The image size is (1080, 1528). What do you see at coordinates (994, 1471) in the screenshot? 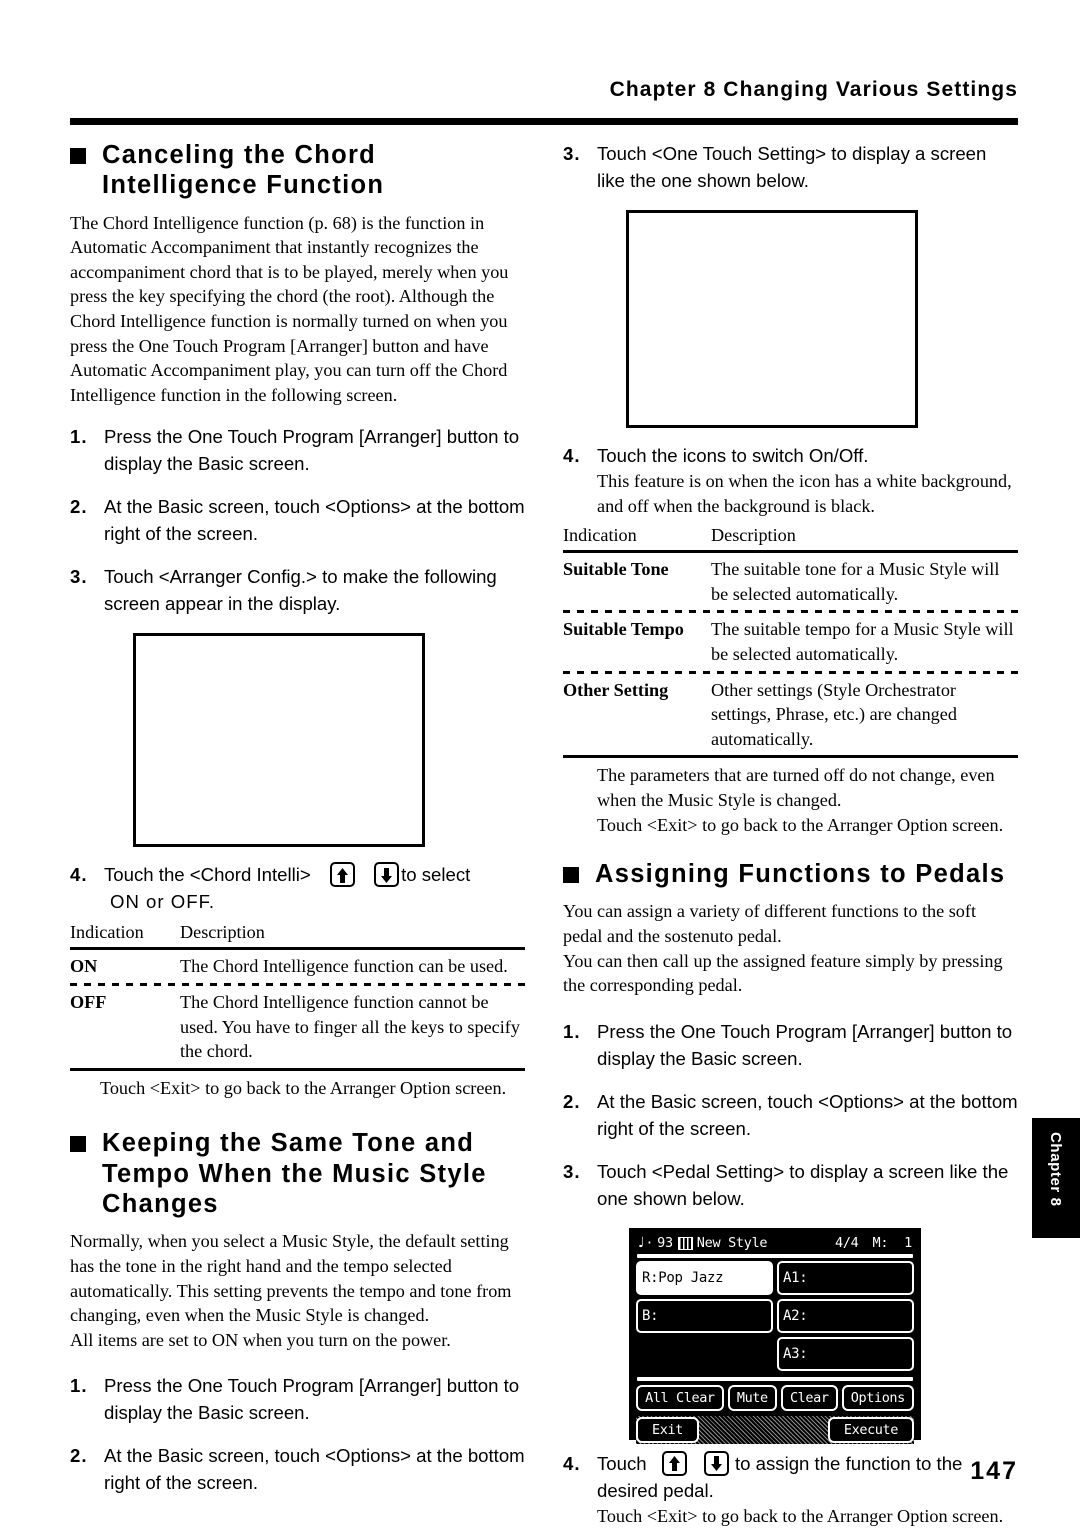
I see `page-number: 147` at bounding box center [994, 1471].